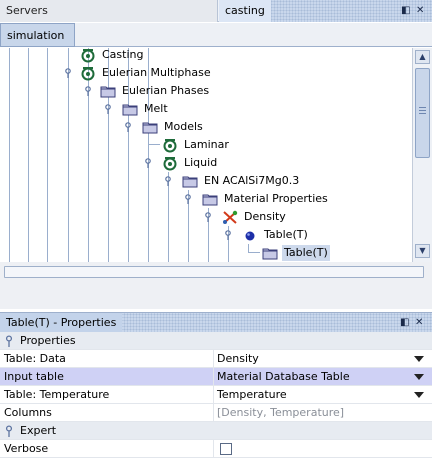  Describe the element at coordinates (183, 126) in the screenshot. I see `tree-node-label: Models` at that location.